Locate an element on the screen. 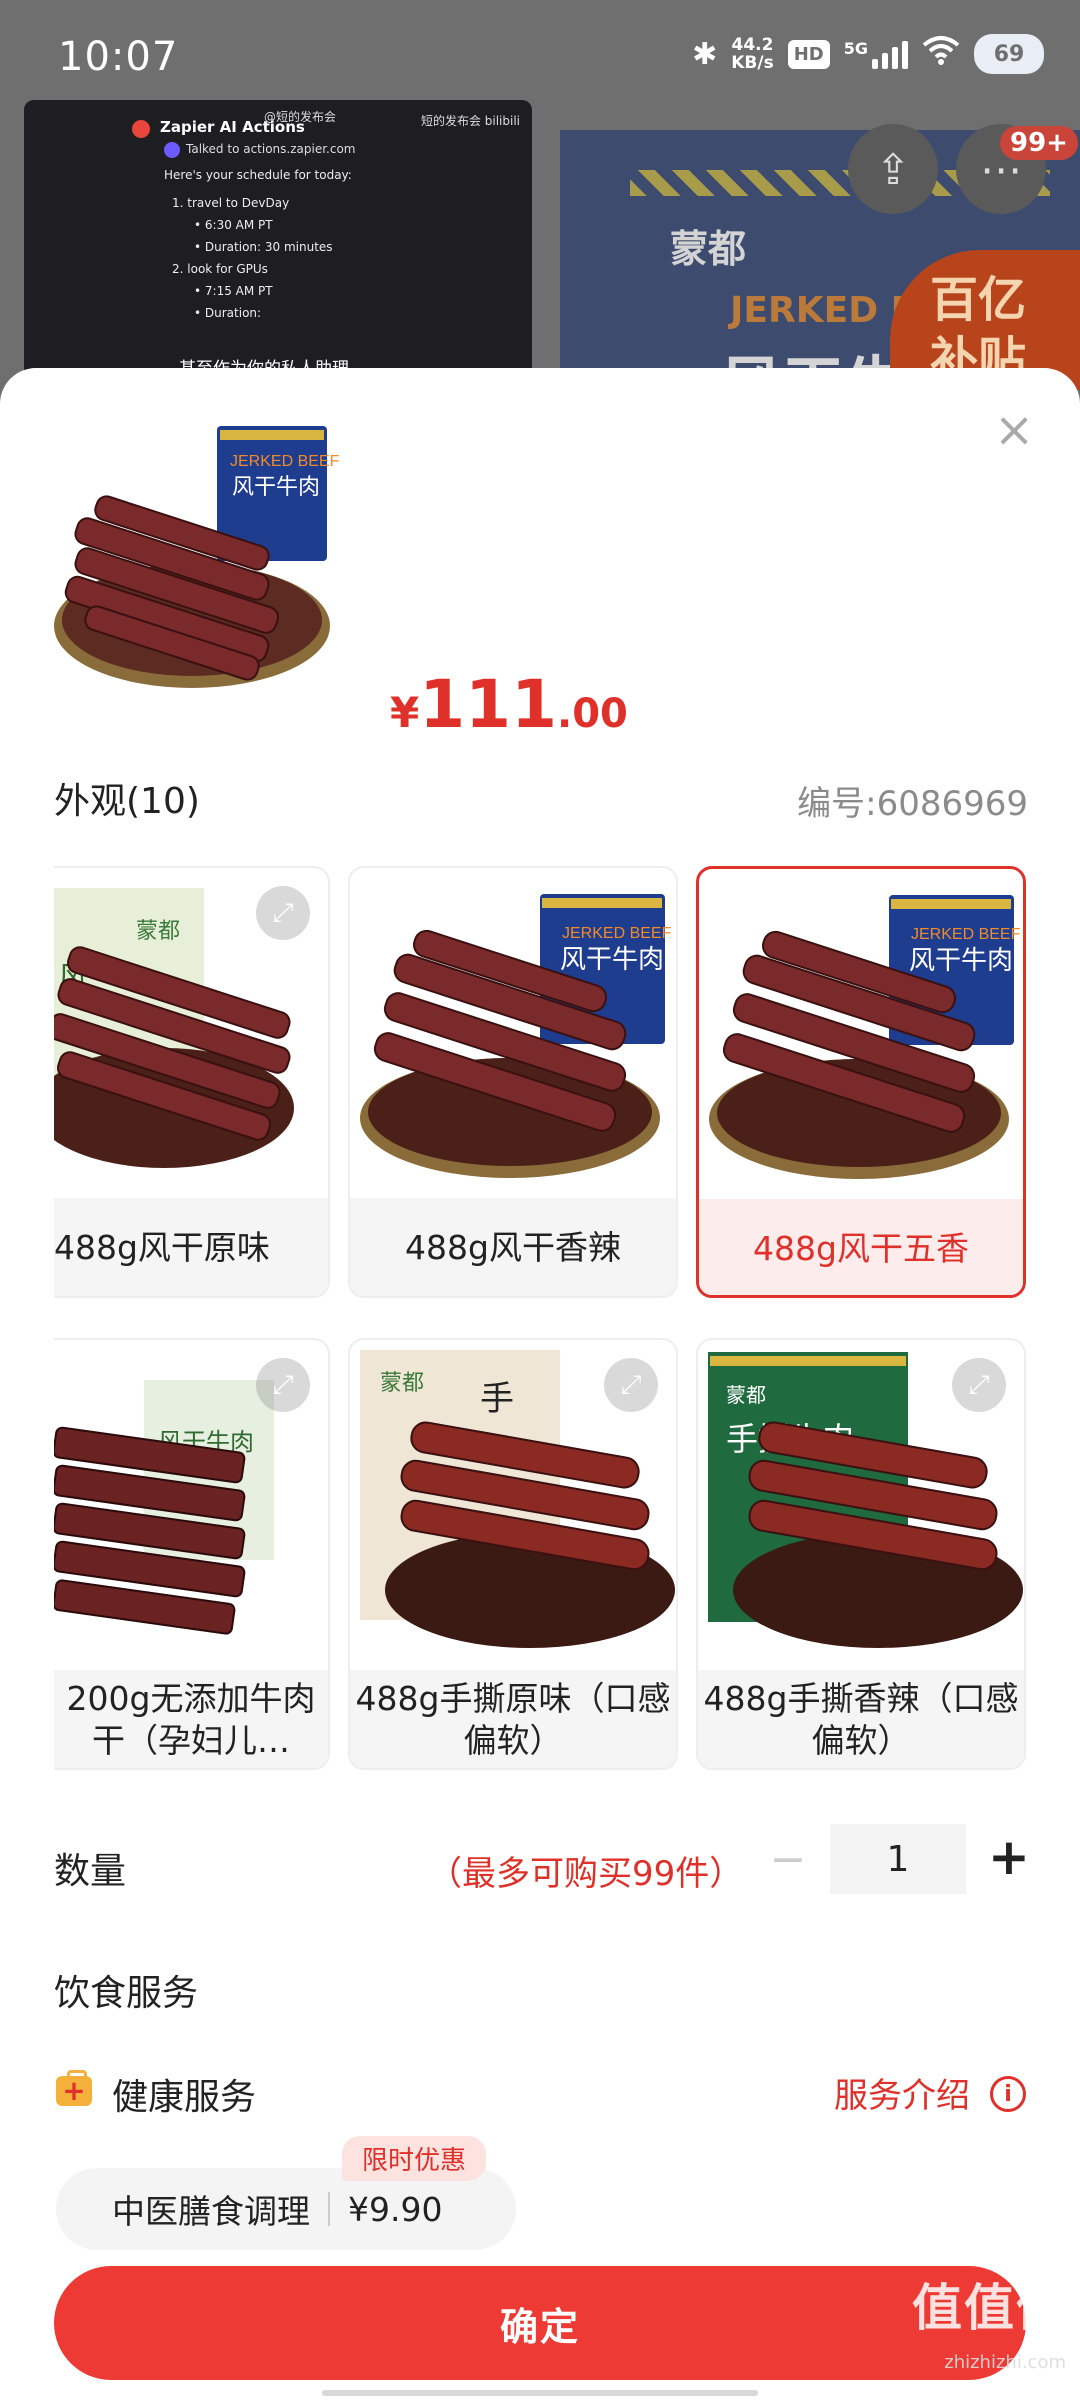  zapier-logo-icon is located at coordinates (141, 129).